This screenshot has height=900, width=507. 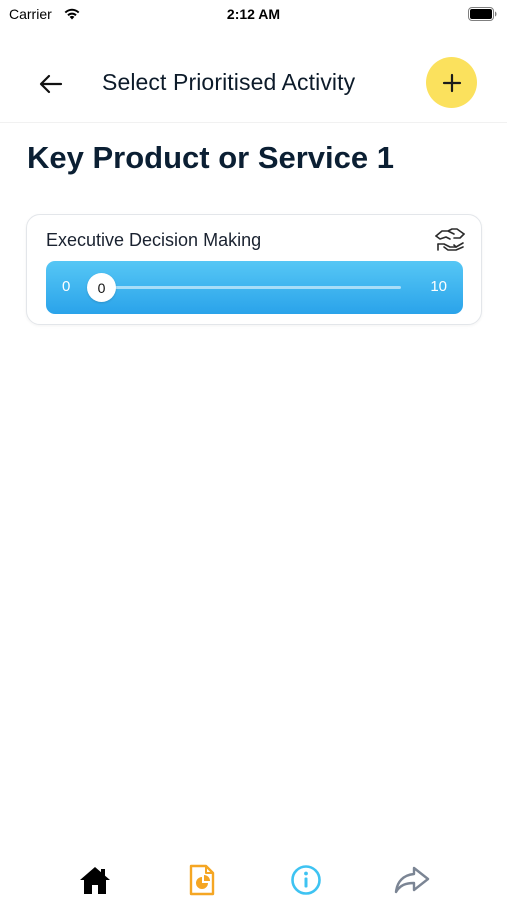 I want to click on back-button, so click(x=51, y=84).